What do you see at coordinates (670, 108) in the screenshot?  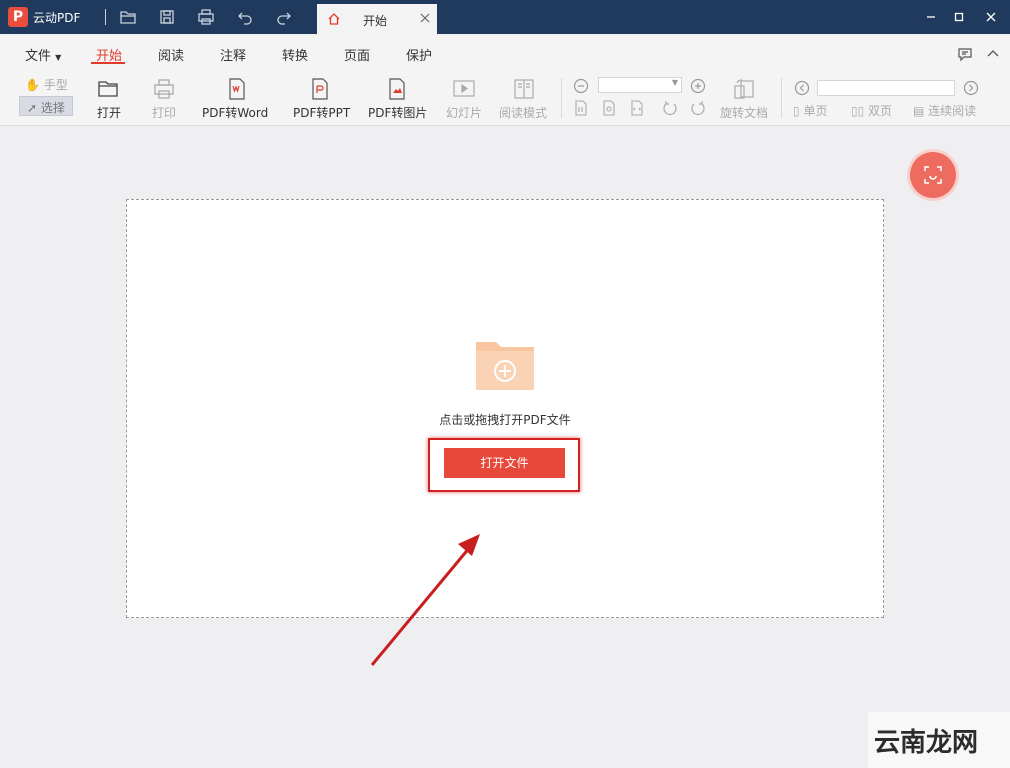 I see `rotate-left-icon` at bounding box center [670, 108].